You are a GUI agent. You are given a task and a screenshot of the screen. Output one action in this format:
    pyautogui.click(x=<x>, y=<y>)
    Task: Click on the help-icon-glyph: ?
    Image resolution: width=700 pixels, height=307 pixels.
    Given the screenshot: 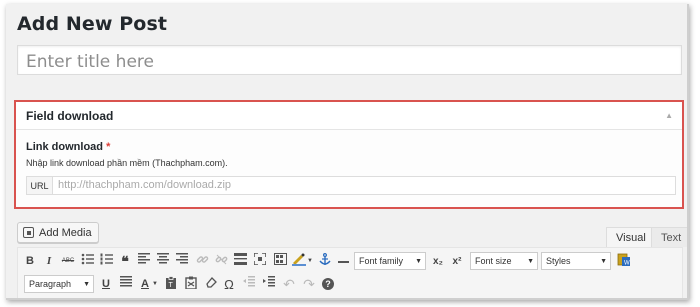 What is the action you would take?
    pyautogui.click(x=328, y=284)
    